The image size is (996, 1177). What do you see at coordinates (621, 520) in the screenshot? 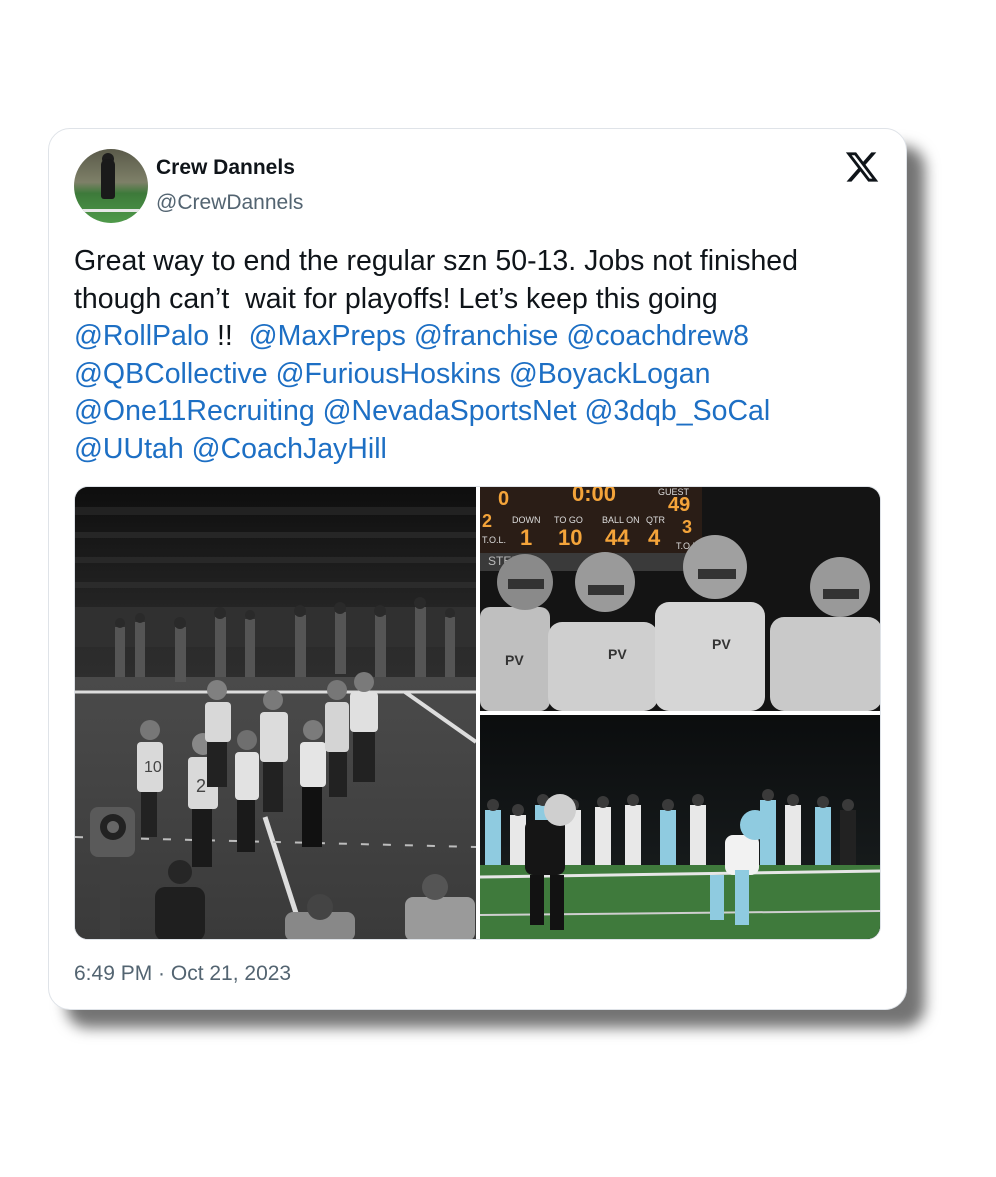
I see `scoreboard-ball-on-label: BALL ON` at bounding box center [621, 520].